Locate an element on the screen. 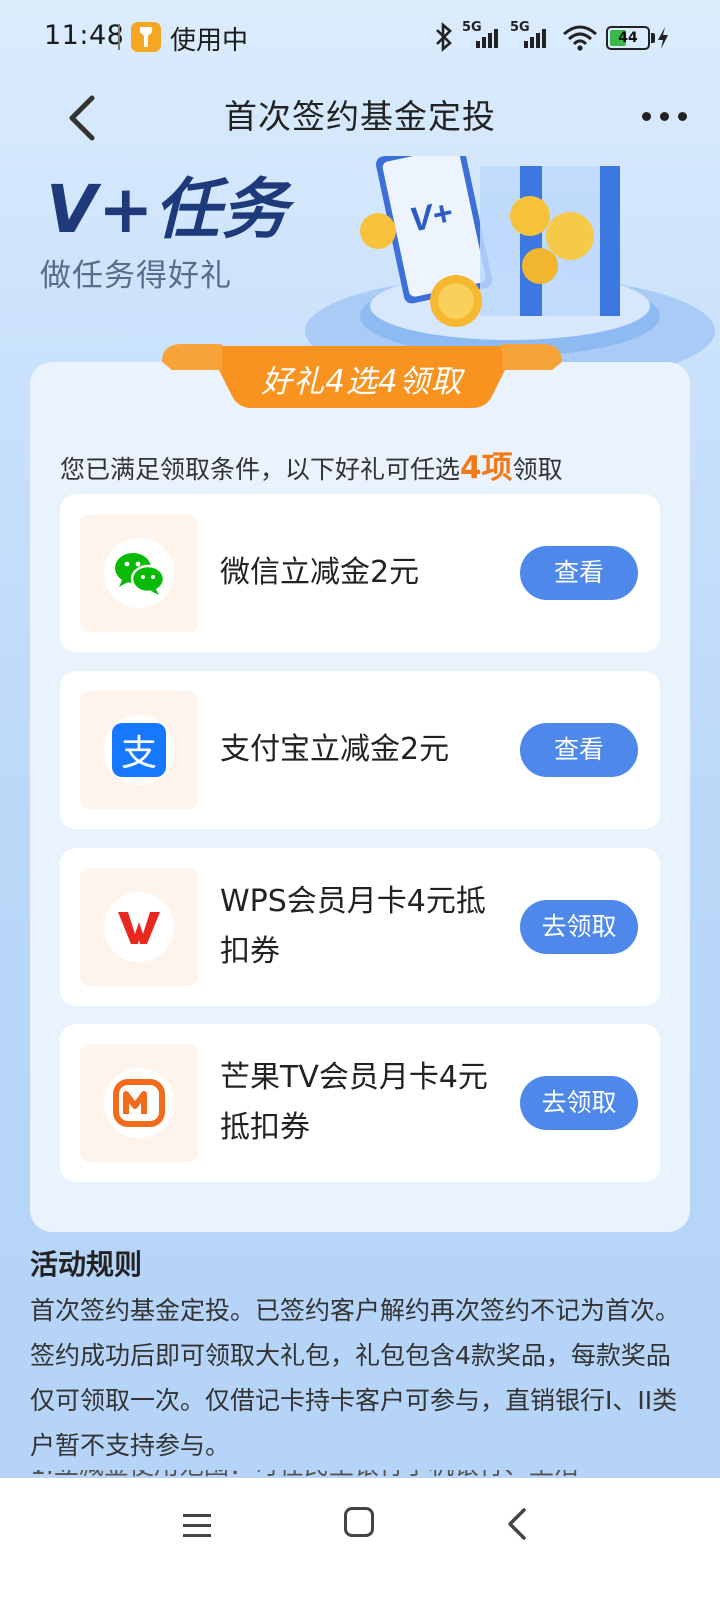  system-nav-bar is located at coordinates (360, 1539).